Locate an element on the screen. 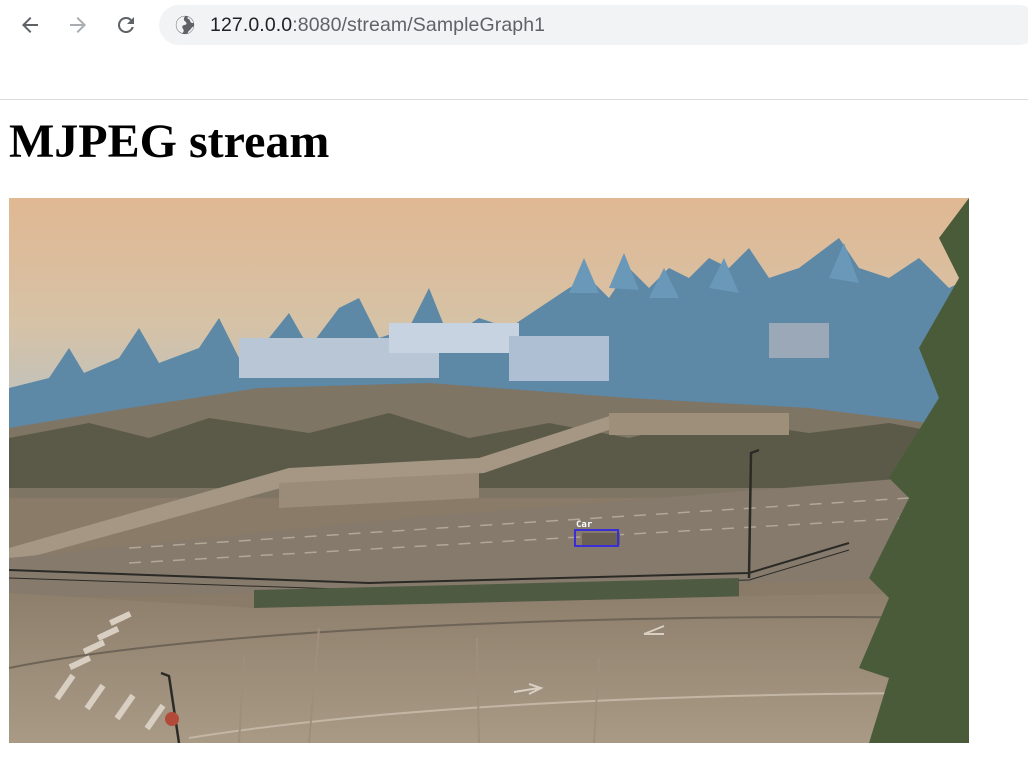 This screenshot has width=1028, height=768. forward-button is located at coordinates (78, 25).